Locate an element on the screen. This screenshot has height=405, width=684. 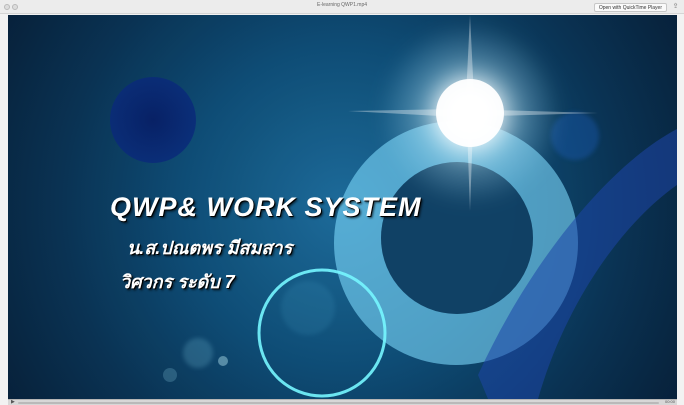
dark-blue-disc is located at coordinates (153, 120).